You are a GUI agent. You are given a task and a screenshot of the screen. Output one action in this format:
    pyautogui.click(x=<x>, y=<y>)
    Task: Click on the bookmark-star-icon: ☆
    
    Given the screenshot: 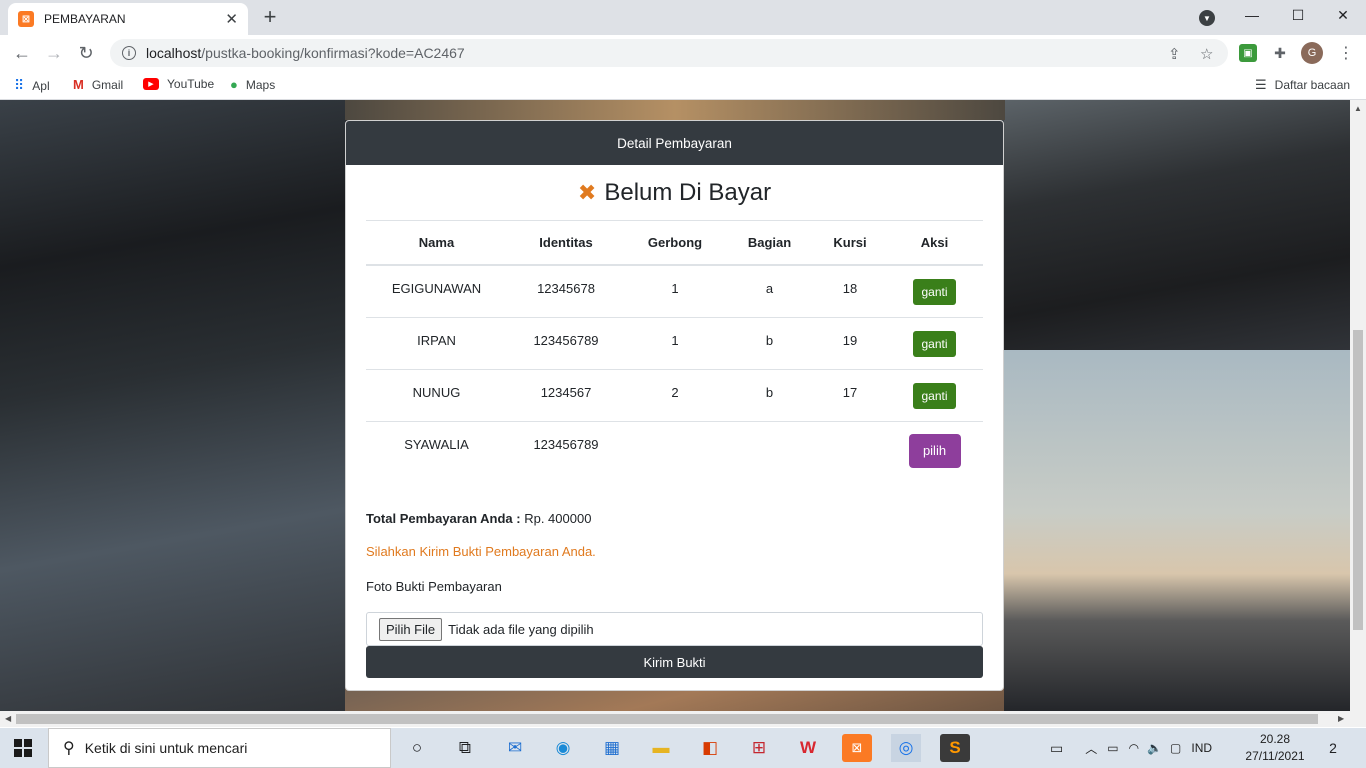 What is the action you would take?
    pyautogui.click(x=1206, y=54)
    